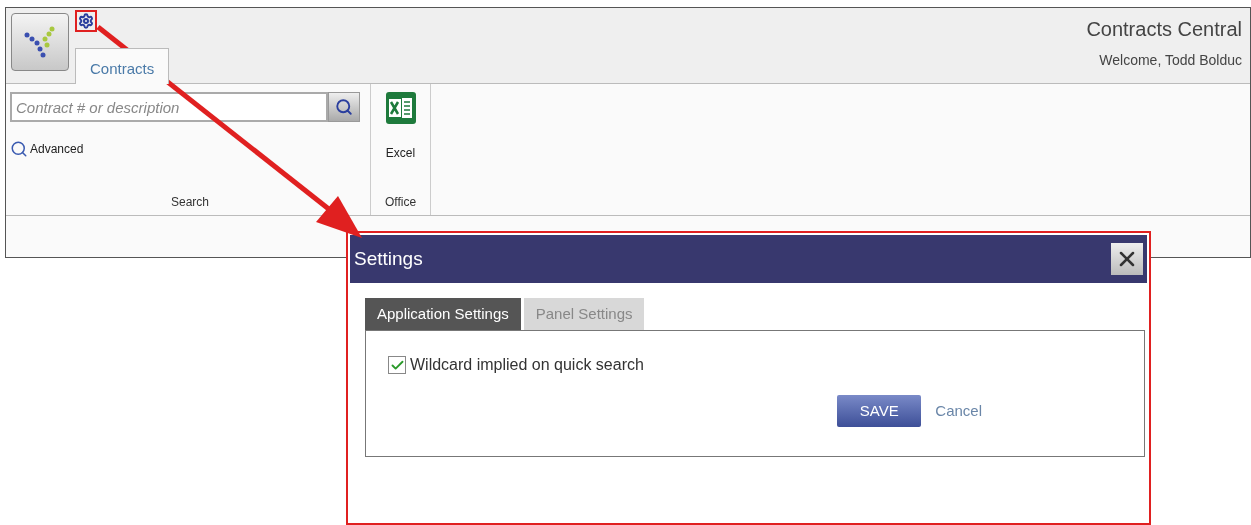 The height and width of the screenshot is (525, 1251). What do you see at coordinates (1127, 259) in the screenshot?
I see `close-button` at bounding box center [1127, 259].